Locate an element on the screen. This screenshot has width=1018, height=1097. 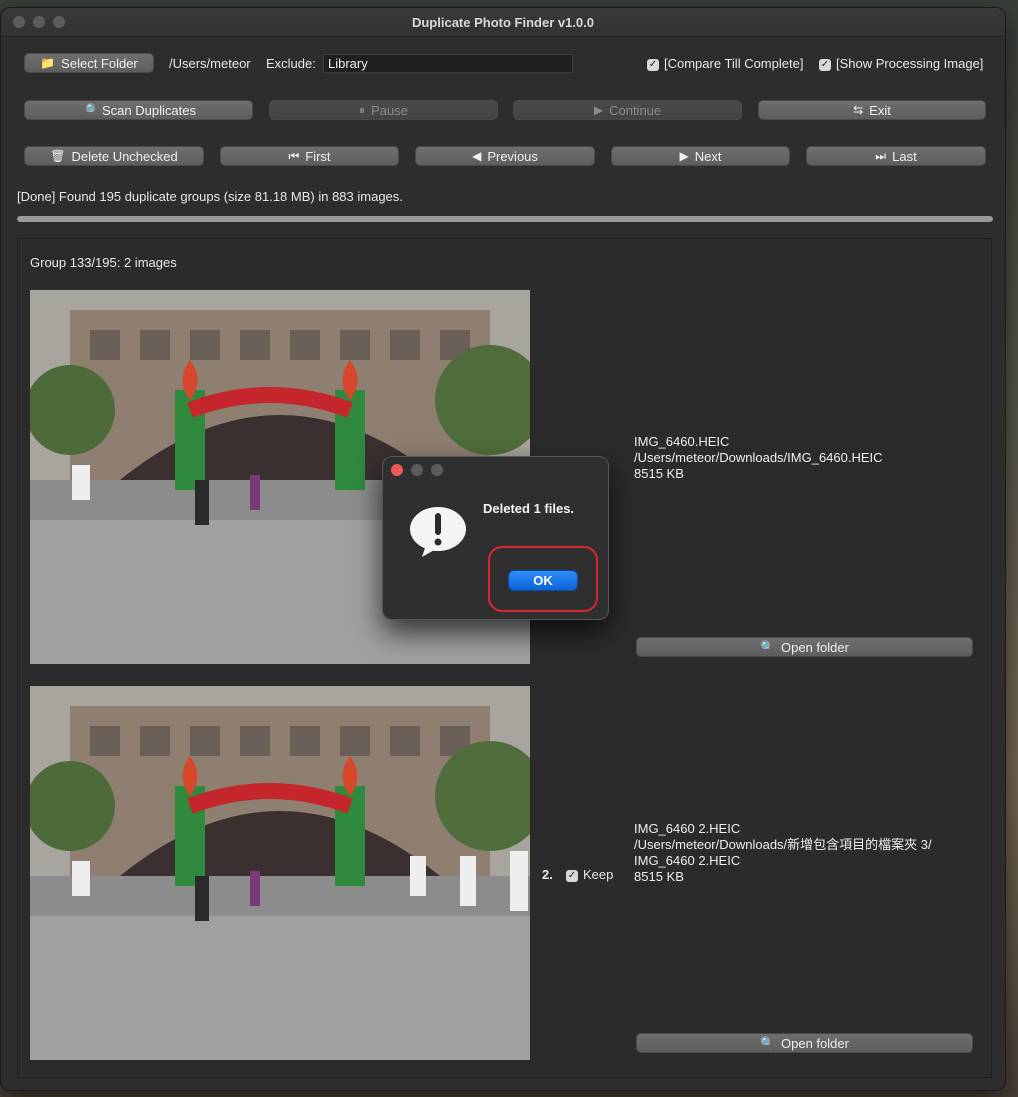
pause-button: ⏸ Pause is located at coordinates (383, 110).